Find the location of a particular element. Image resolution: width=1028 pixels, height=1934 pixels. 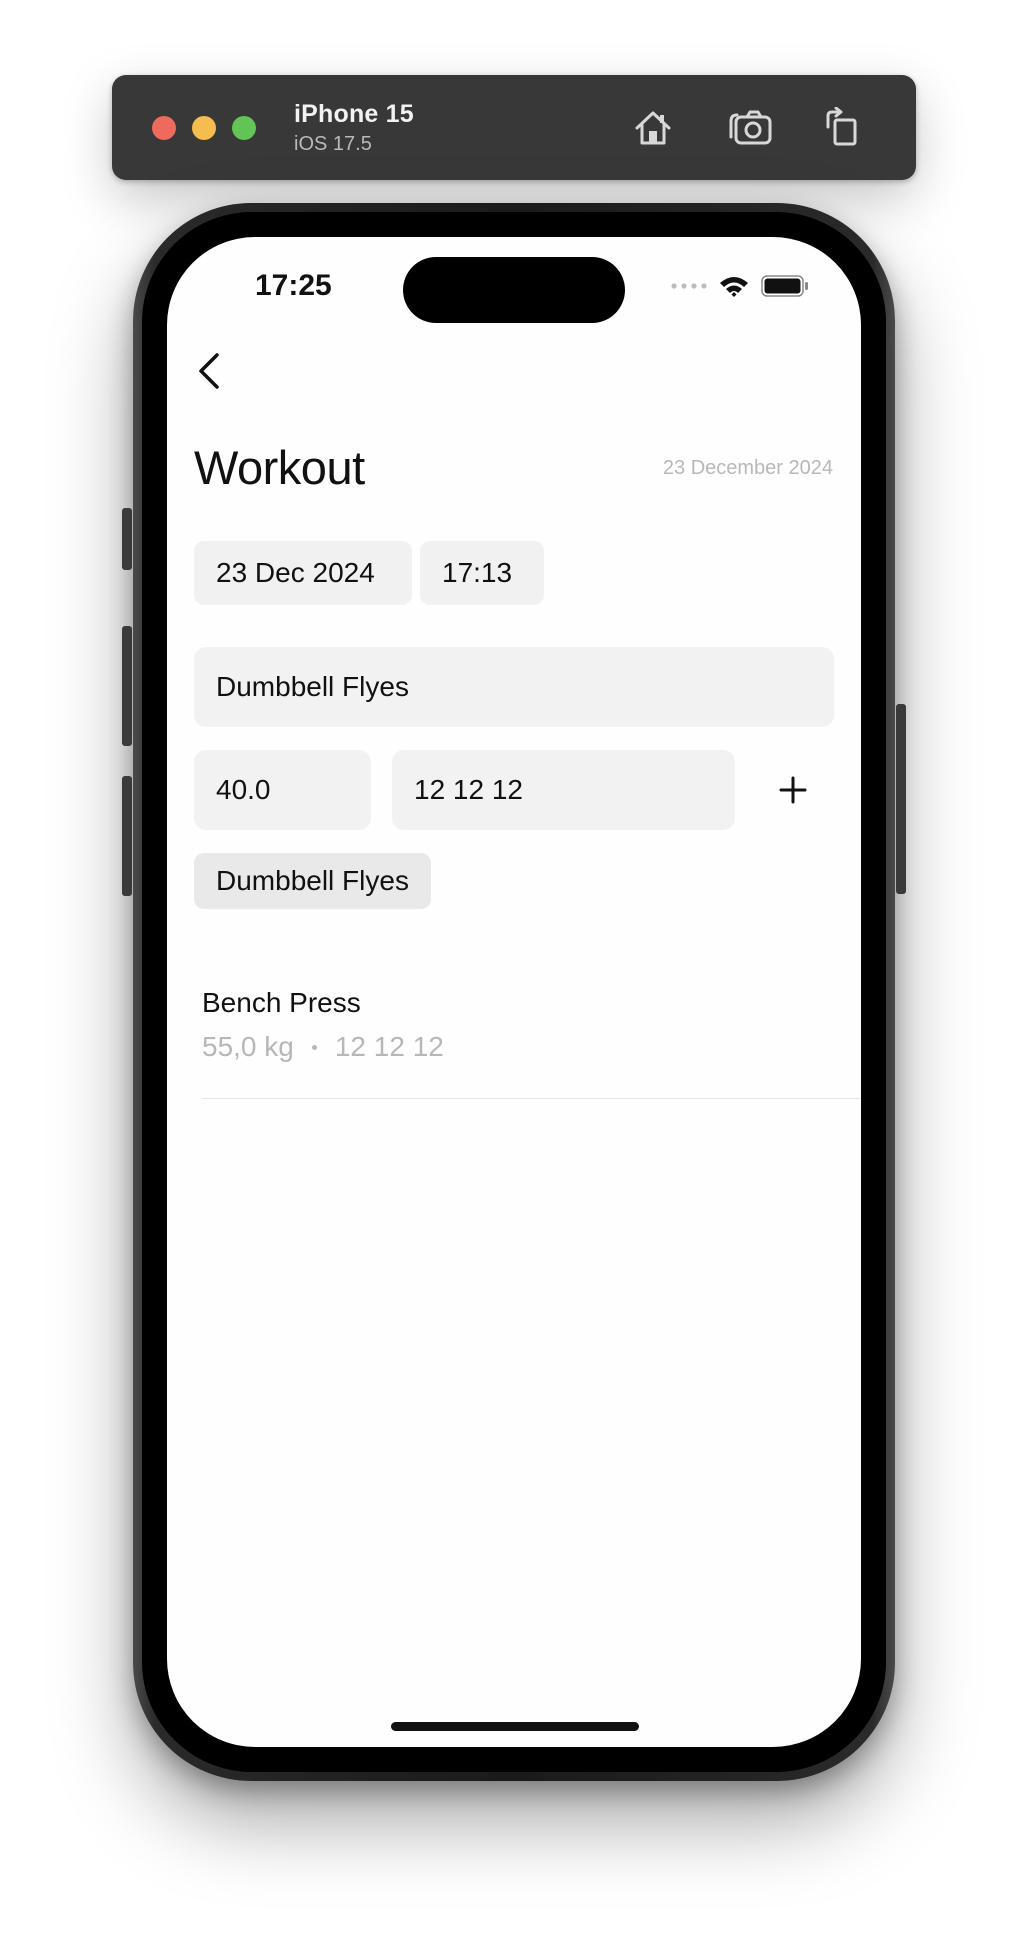

entry-exercise-name: Bench Press is located at coordinates (281, 1003).